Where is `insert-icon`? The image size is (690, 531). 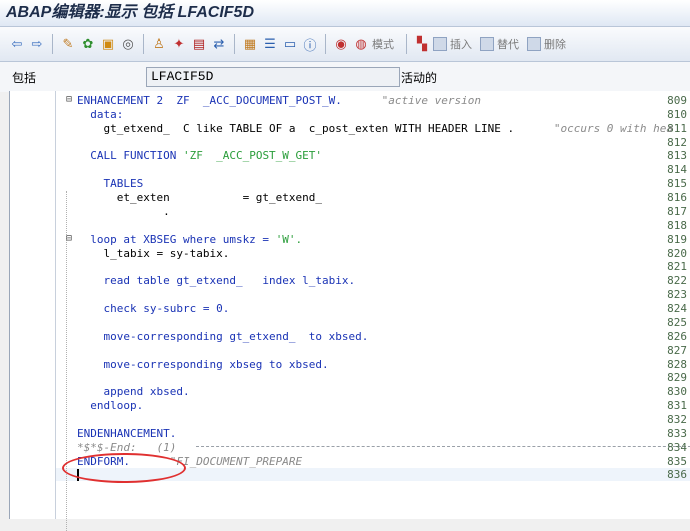
insert-icon is located at coordinates (440, 44).